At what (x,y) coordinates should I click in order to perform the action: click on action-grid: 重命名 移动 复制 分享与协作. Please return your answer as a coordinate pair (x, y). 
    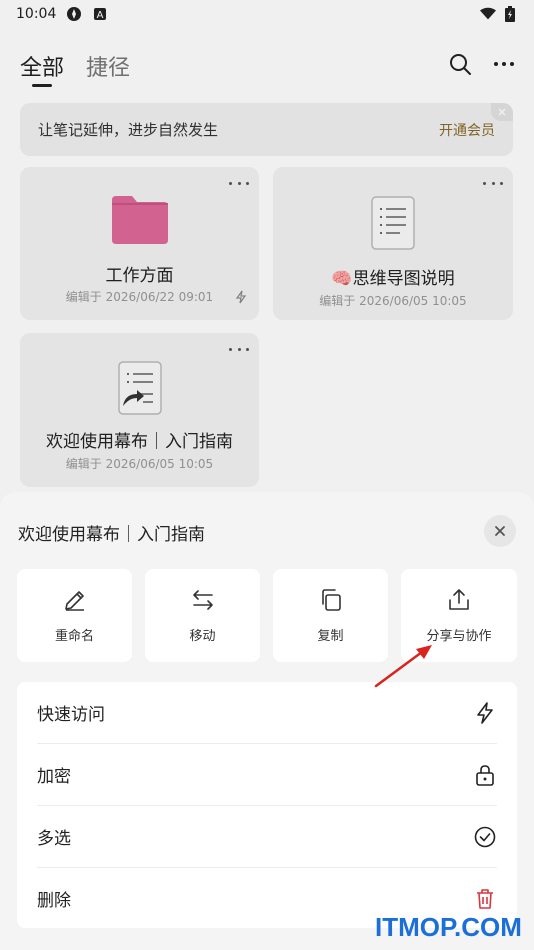
    Looking at the image, I should click on (267, 615).